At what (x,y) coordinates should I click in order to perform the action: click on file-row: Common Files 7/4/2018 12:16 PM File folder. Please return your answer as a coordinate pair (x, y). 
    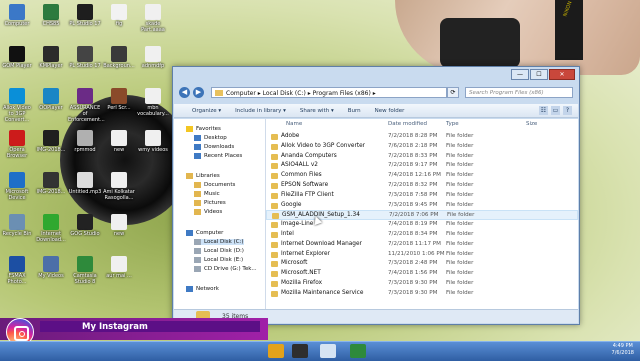
    Looking at the image, I should click on (422, 176).